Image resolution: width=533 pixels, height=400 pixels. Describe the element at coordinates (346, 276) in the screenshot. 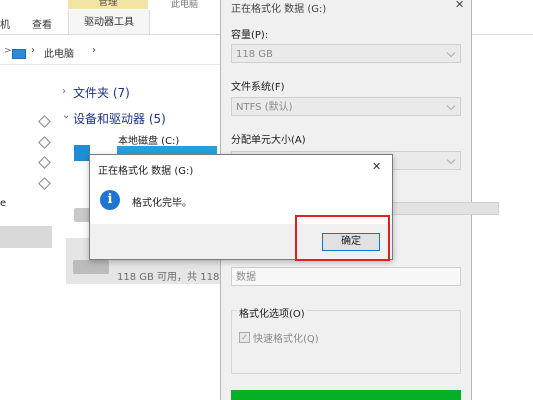

I see `volume-label-input: 数据` at that location.